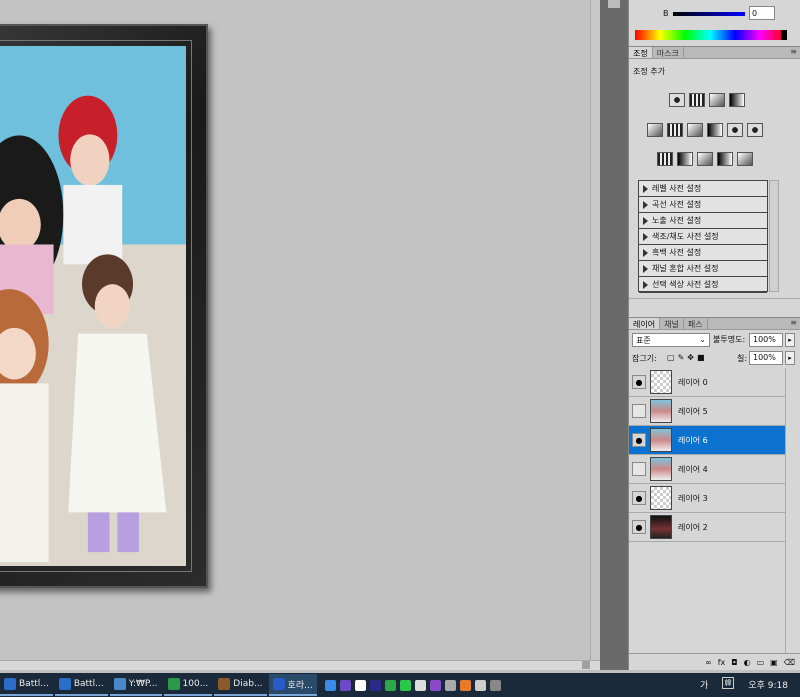 The height and width of the screenshot is (697, 800). What do you see at coordinates (64, 684) in the screenshot?
I see `battlenet-icon` at bounding box center [64, 684].